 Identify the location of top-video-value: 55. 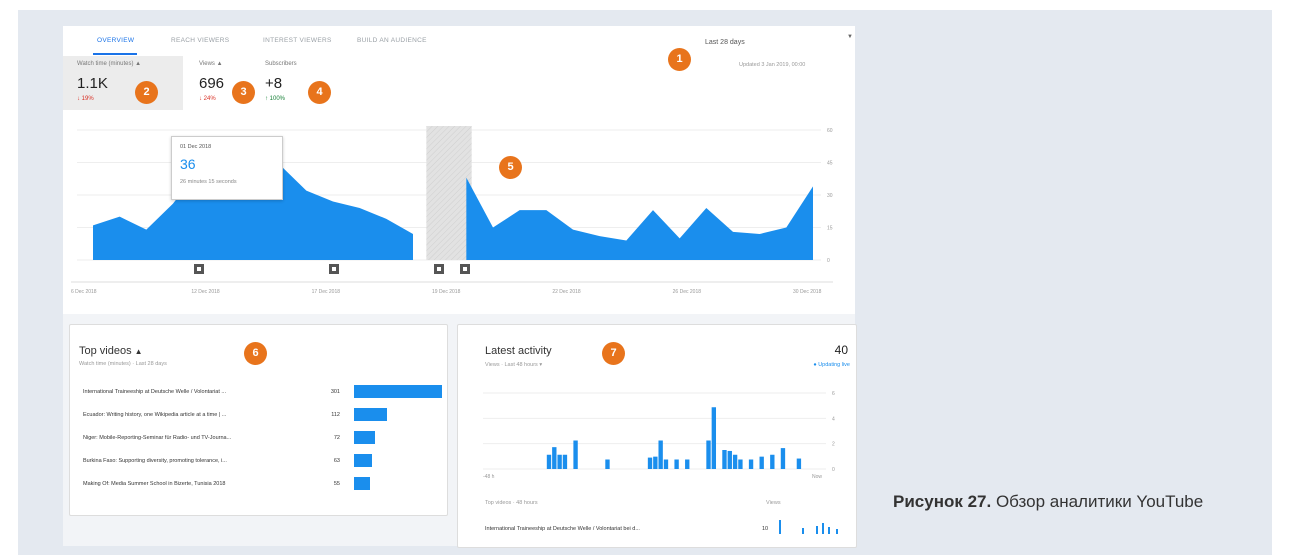
(336, 484).